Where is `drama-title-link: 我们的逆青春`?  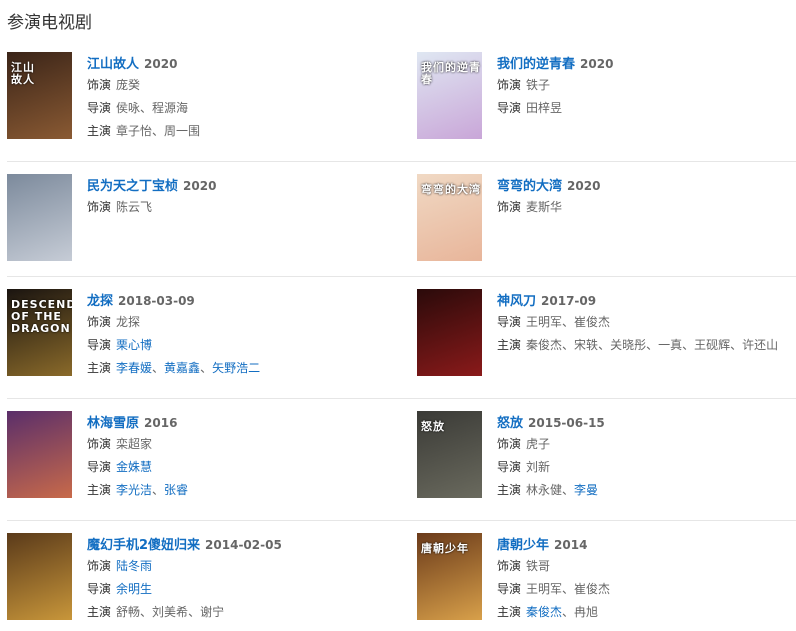
drama-title-link: 我们的逆青春 is located at coordinates (536, 64).